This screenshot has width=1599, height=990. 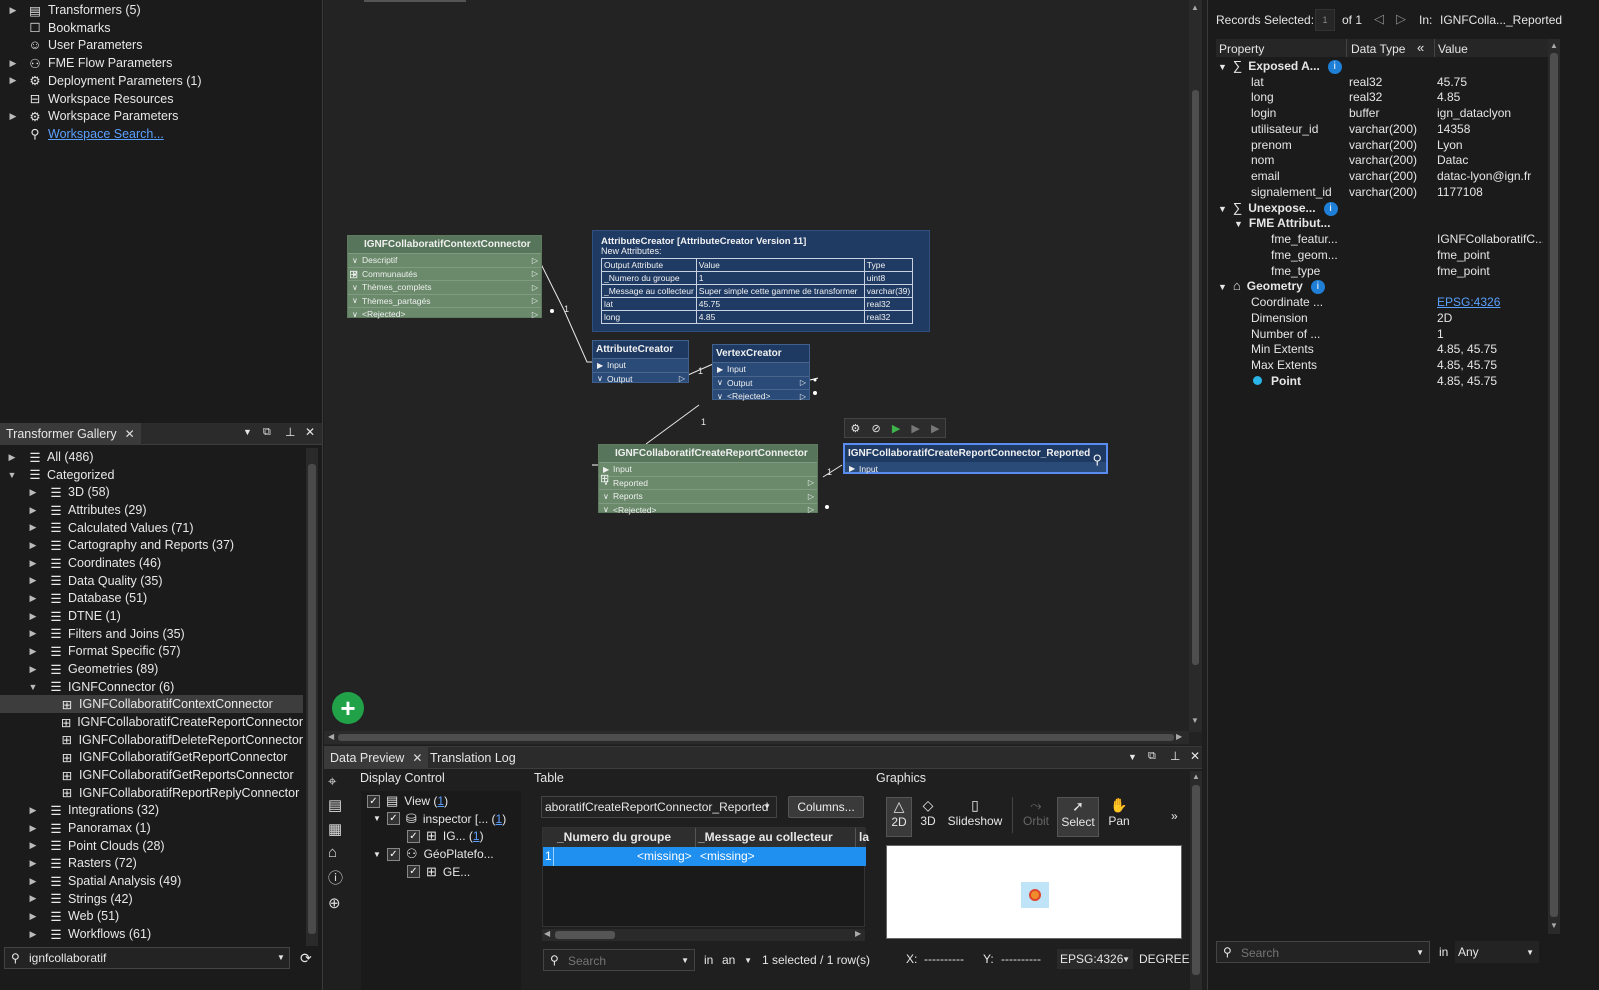 I want to click on gallery-scrollbar, so click(x=312, y=697).